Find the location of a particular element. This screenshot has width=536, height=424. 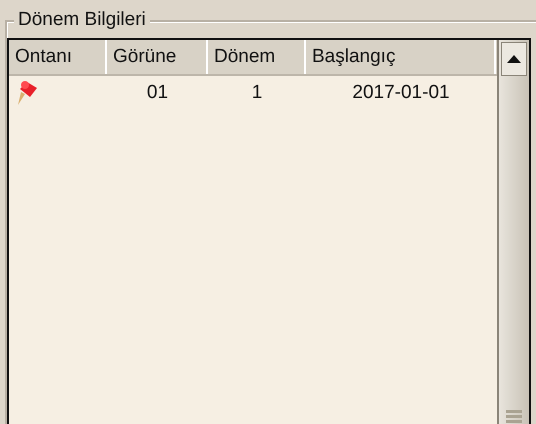

grip-icon is located at coordinates (514, 417).